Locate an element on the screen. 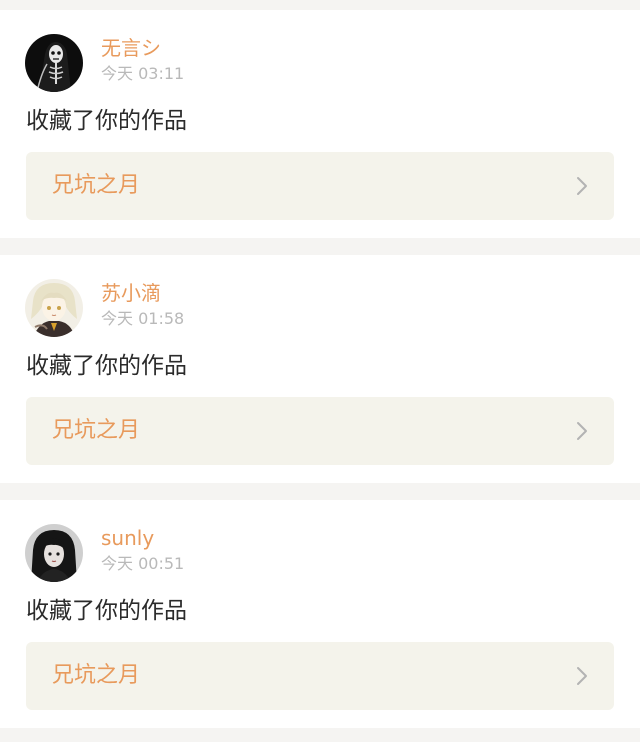 The image size is (640, 742). timestamp: 今天 03:11 is located at coordinates (143, 73).